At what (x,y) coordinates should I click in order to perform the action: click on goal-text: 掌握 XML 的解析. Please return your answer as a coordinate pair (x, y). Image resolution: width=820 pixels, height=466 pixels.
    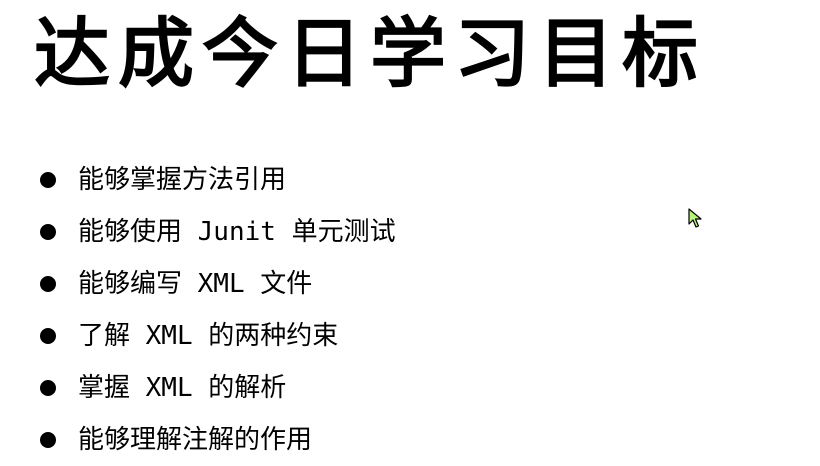
    Looking at the image, I should click on (182, 388).